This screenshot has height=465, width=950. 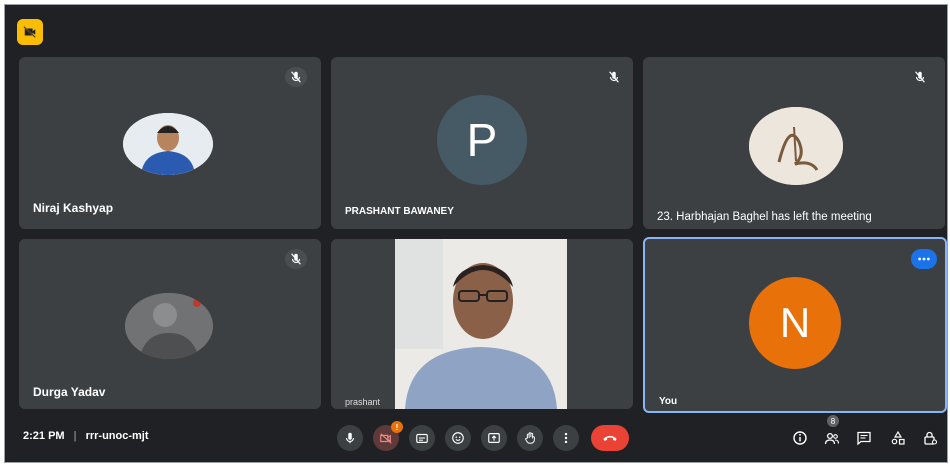 I want to click on activities-button, so click(x=898, y=438).